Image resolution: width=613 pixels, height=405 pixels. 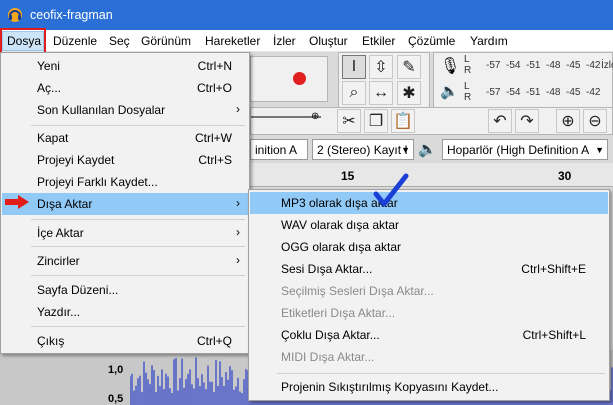 What do you see at coordinates (376, 121) in the screenshot?
I see `copy-icon: ❐` at bounding box center [376, 121].